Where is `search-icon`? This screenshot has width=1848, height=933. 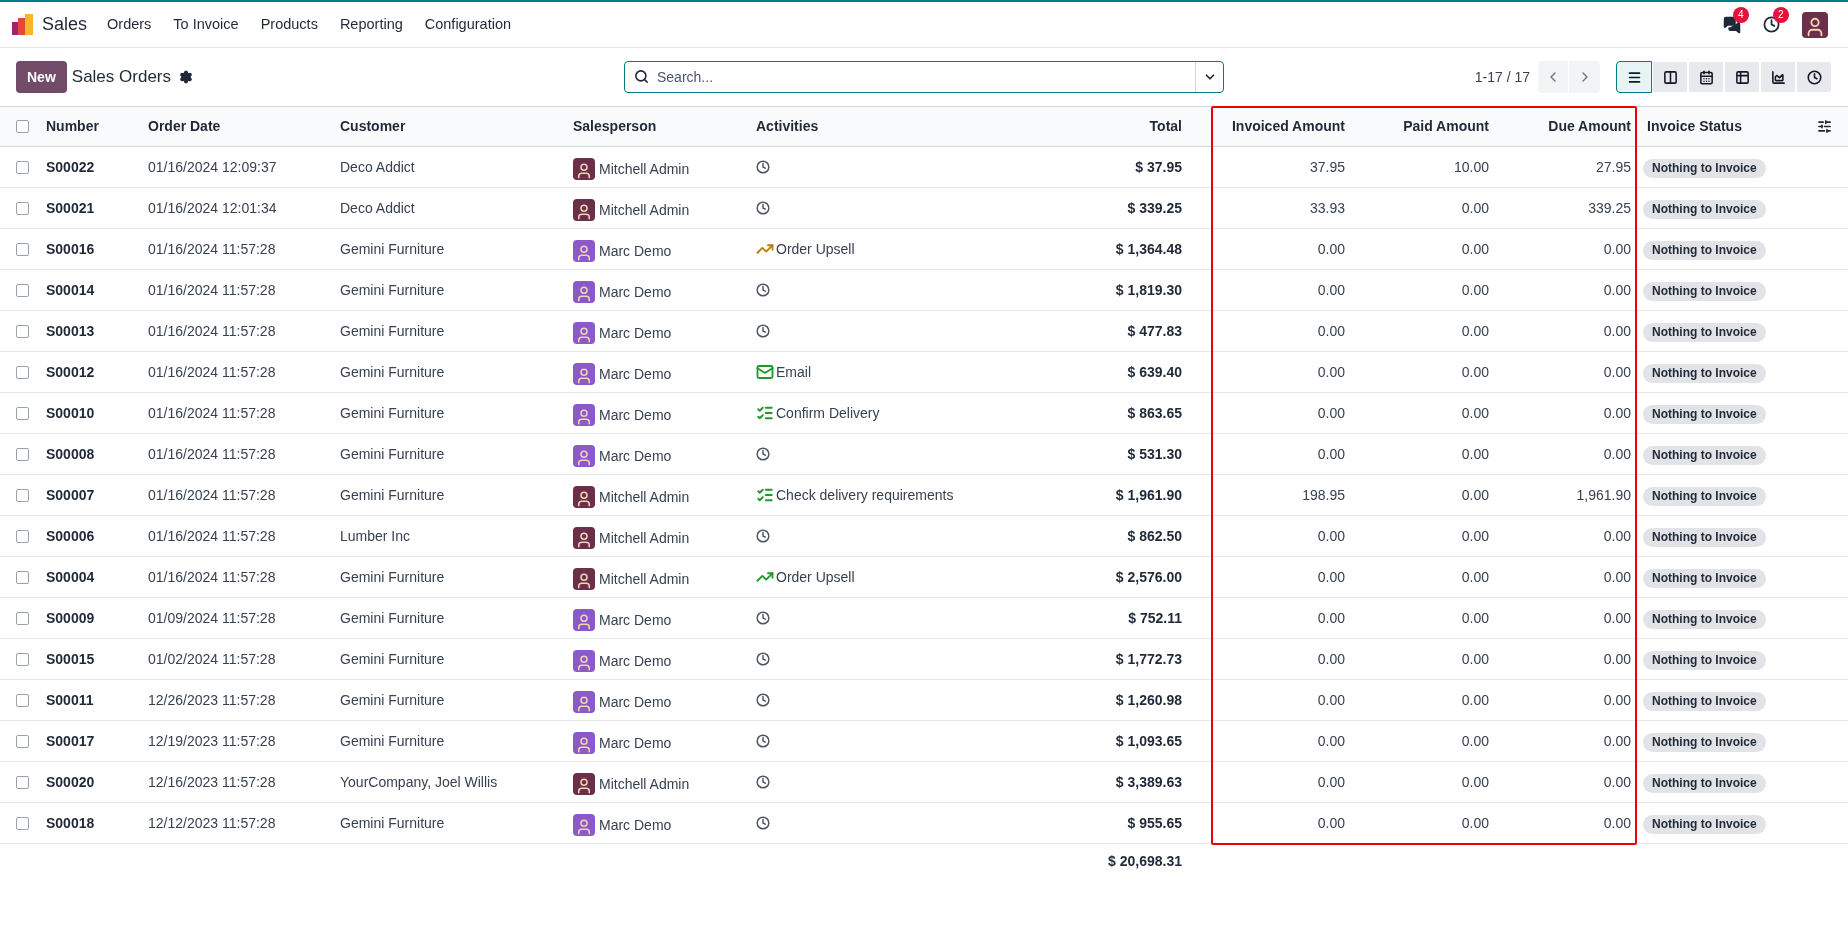 search-icon is located at coordinates (641, 76).